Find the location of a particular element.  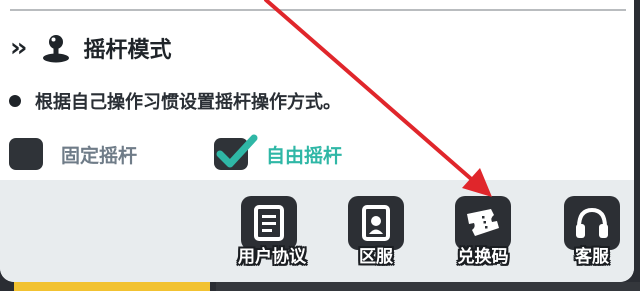

free-joystick-label: 自由摇杆 is located at coordinates (304, 155).